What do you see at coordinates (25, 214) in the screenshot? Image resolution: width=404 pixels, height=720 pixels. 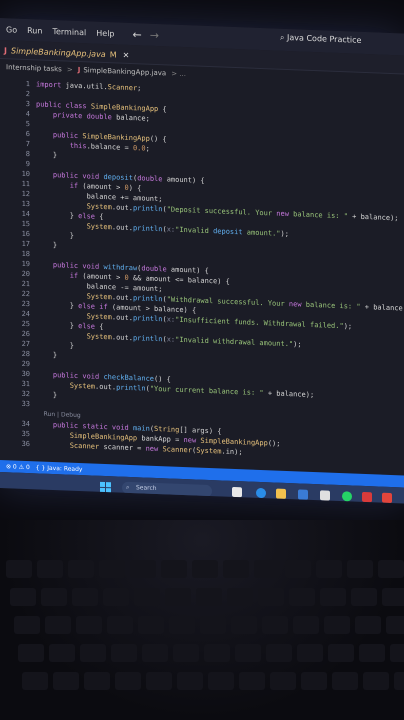 I see `line-number: 14` at bounding box center [25, 214].